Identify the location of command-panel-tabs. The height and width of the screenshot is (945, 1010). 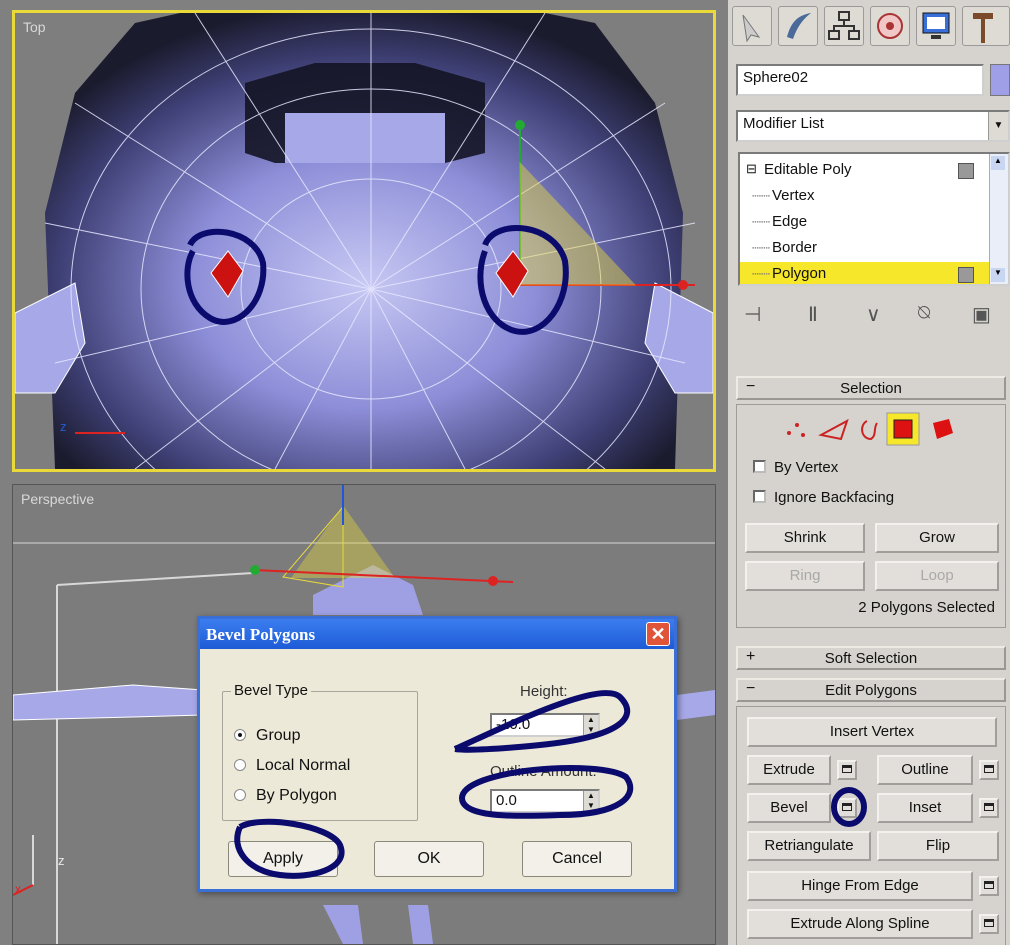
(869, 26).